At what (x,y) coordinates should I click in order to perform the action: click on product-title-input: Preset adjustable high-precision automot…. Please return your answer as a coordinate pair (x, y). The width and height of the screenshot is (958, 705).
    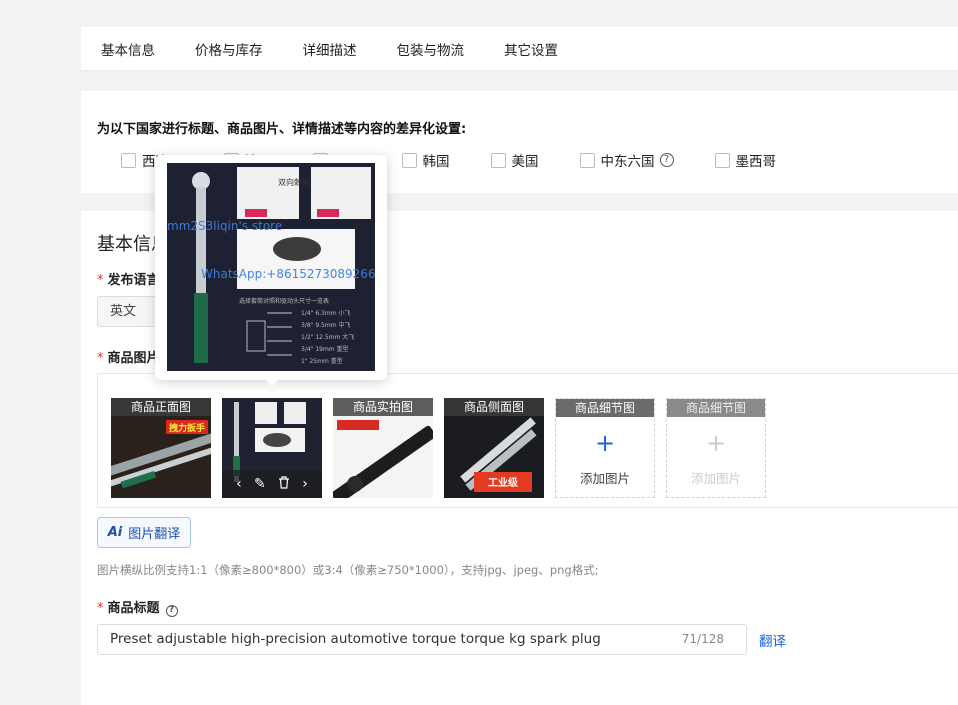
    Looking at the image, I should click on (422, 639).